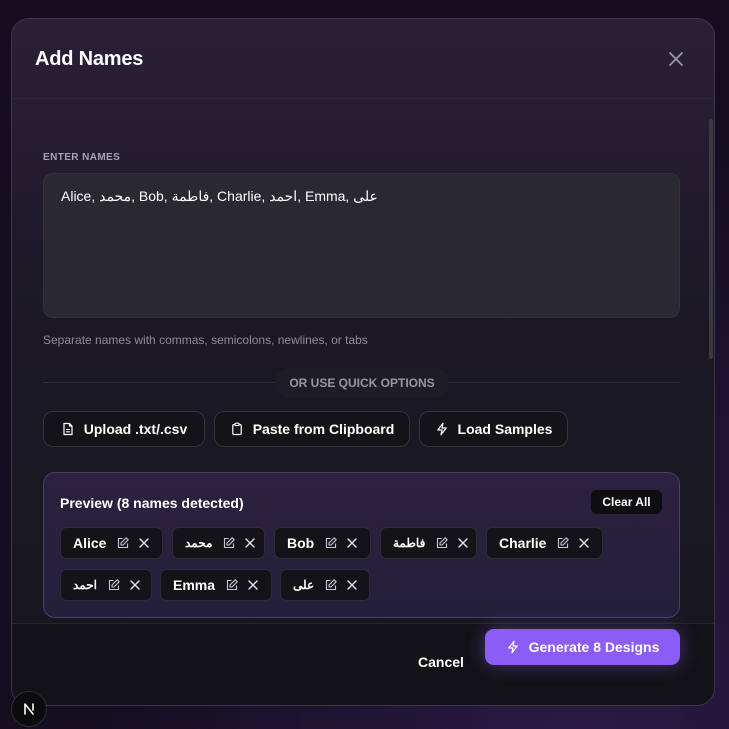  Describe the element at coordinates (409, 543) in the screenshot. I see `name-chip-label: فاطمة` at that location.